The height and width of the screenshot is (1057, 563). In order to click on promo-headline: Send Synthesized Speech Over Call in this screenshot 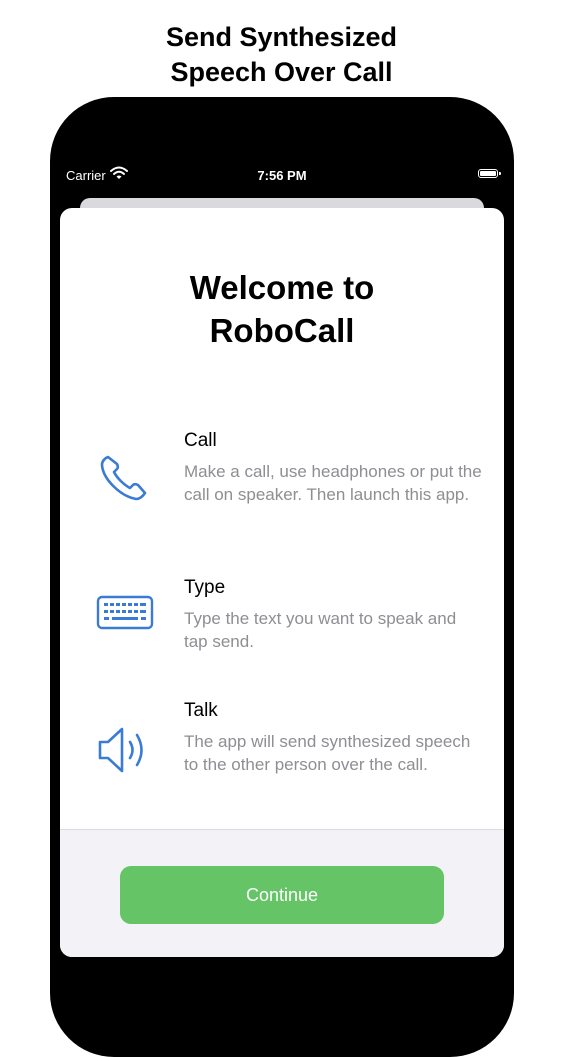, I will do `click(281, 55)`.